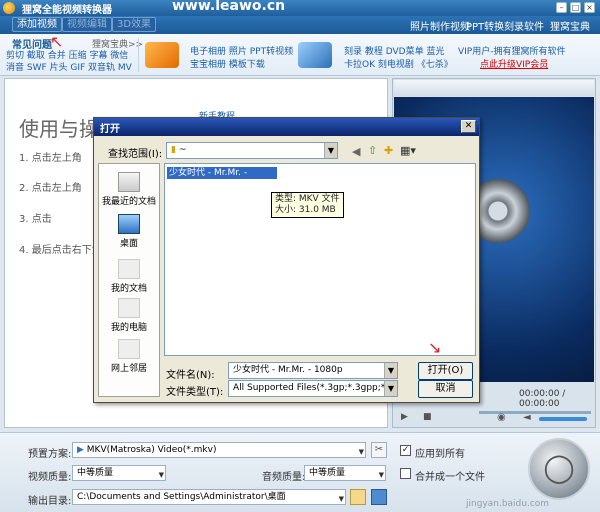 Image resolution: width=600 pixels, height=512 pixels. I want to click on desktop-item: 桌面, so click(129, 231).